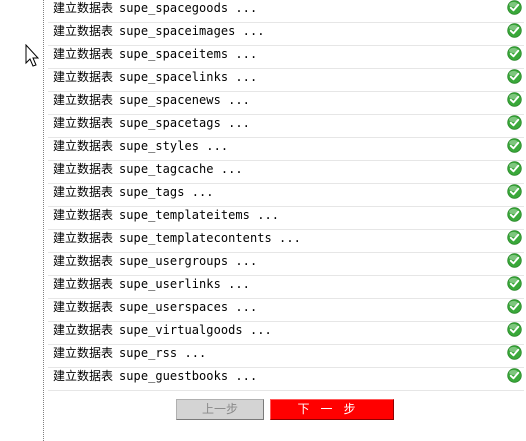 The width and height of the screenshot is (526, 441). I want to click on wizard-buttons: 上一步 下一步, so click(263, 411).